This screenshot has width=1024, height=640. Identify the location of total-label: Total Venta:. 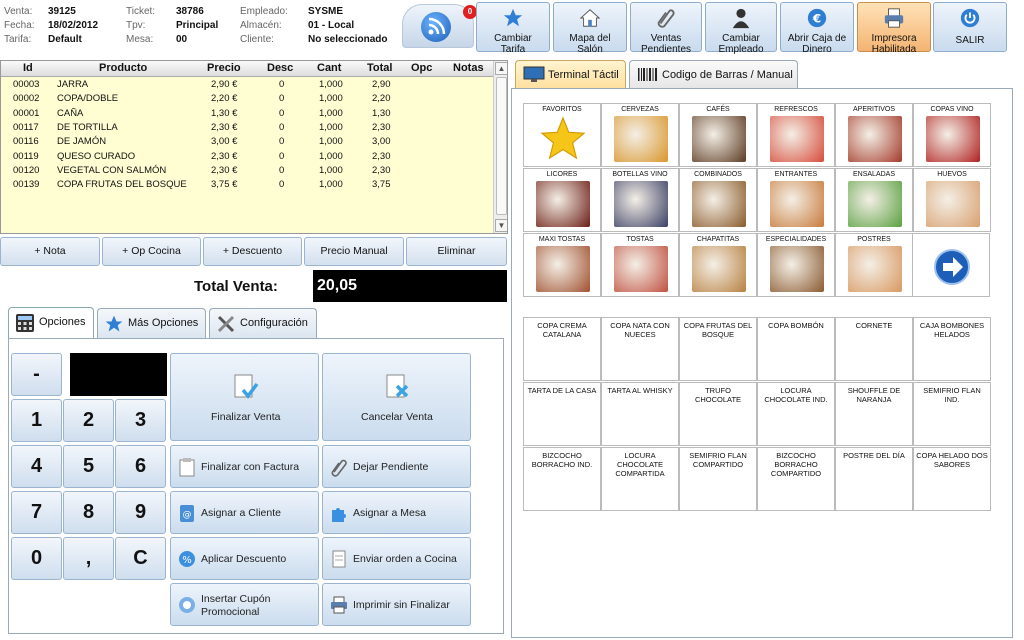
(236, 286).